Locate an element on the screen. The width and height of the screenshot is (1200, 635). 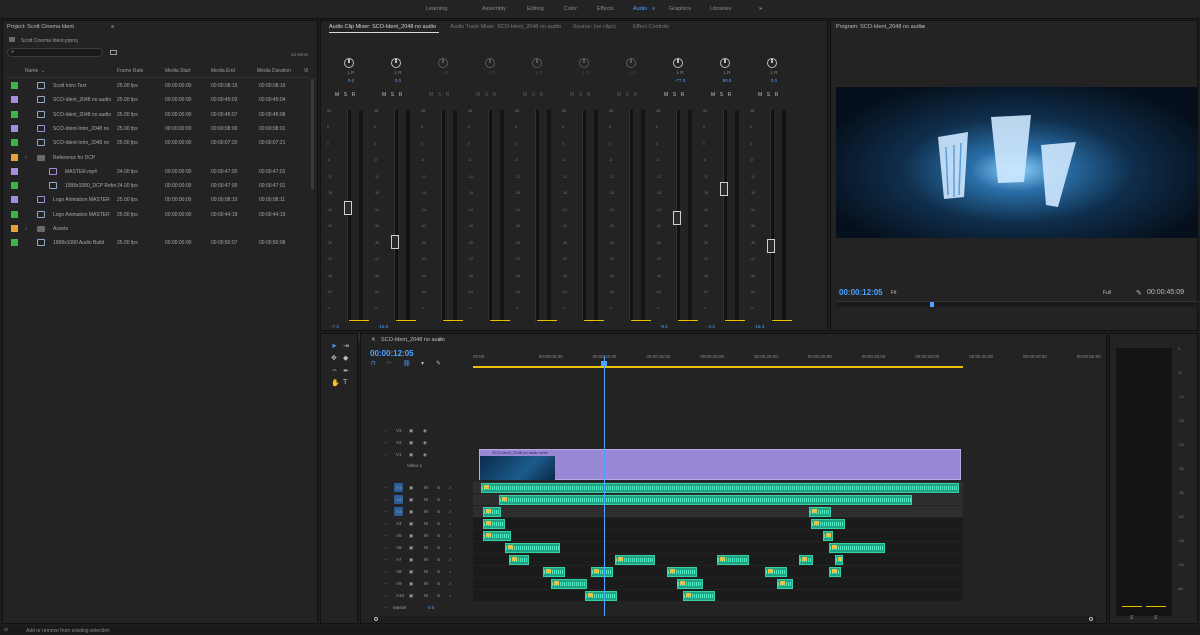
pan-value: 90.0 is located at coordinates (727, 80).